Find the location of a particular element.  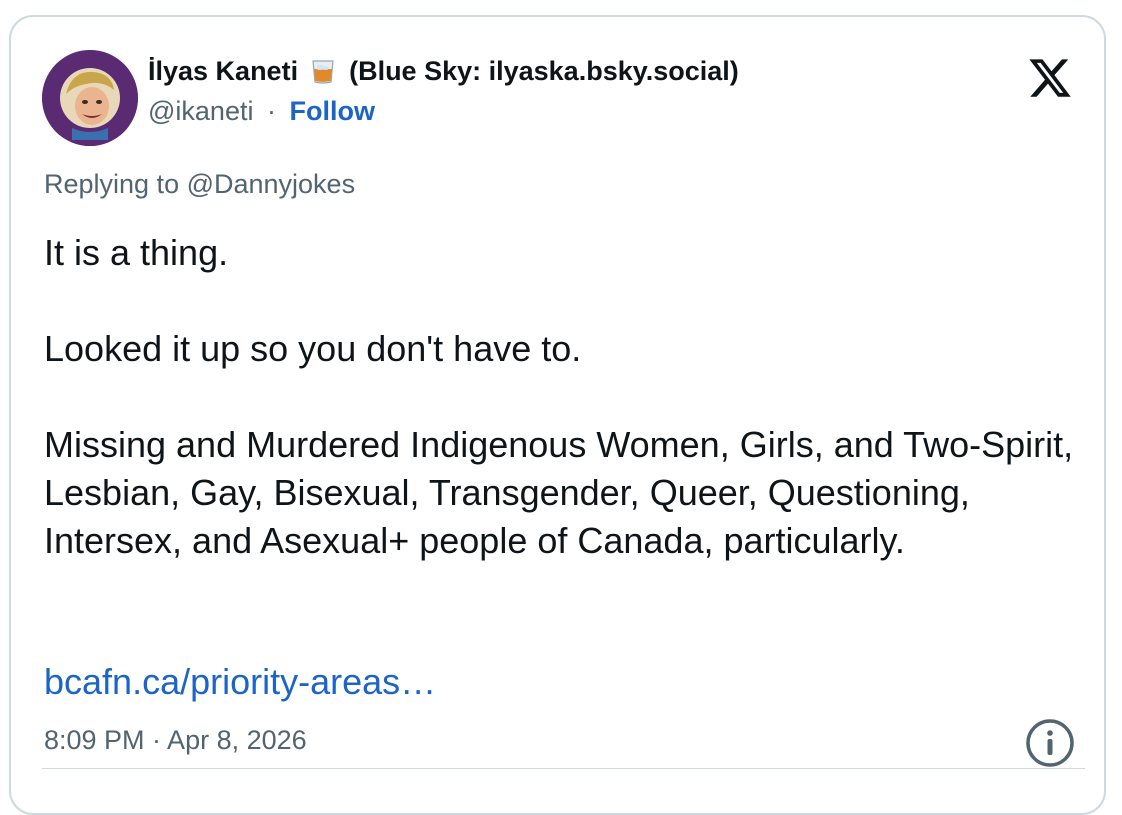

display-name-suffix: (Blue Sky: ilyaska.bsky.social) is located at coordinates (544, 71).